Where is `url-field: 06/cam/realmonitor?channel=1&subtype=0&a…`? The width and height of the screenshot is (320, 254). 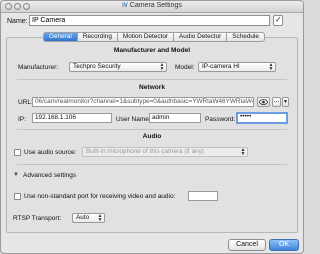
url-field: 06/cam/realmonitor?channel=1&subtype=0&a… is located at coordinates (143, 102).